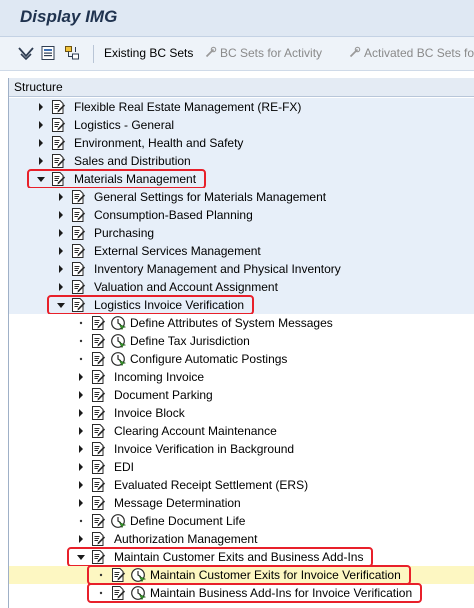  What do you see at coordinates (241, 87) in the screenshot?
I see `structure-column-header: Structure` at bounding box center [241, 87].